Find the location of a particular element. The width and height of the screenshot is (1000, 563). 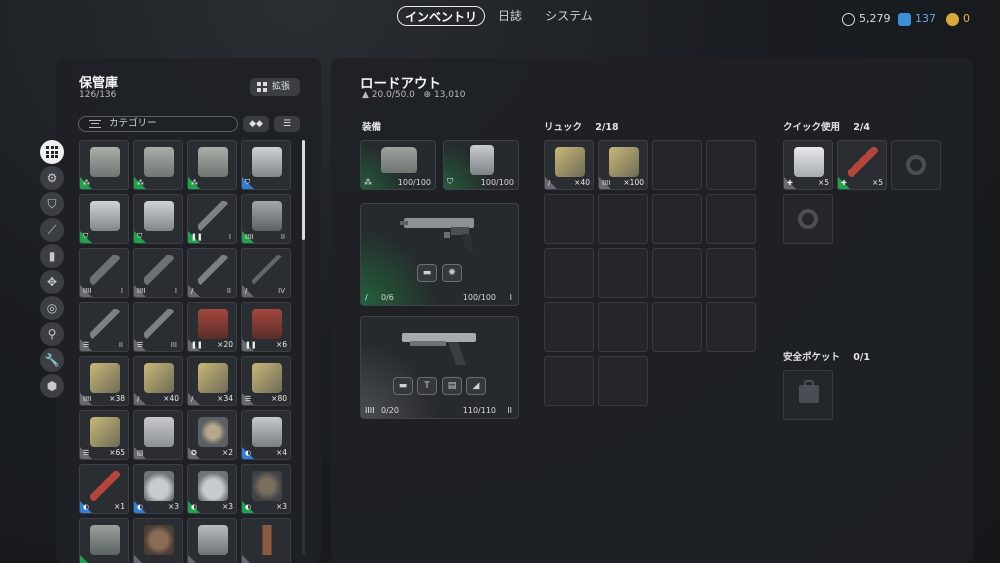

storage-item-canister is located at coordinates (212, 540).